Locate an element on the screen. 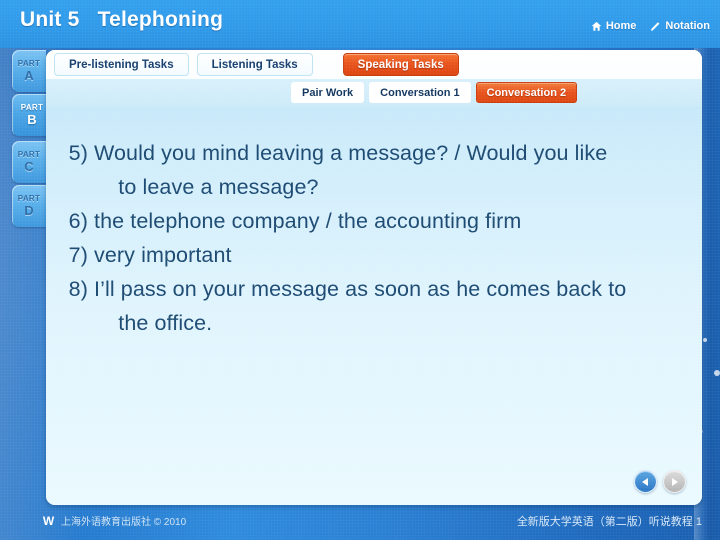 Image resolution: width=720 pixels, height=540 pixels. part-tab-c: PART C is located at coordinates (29, 162).